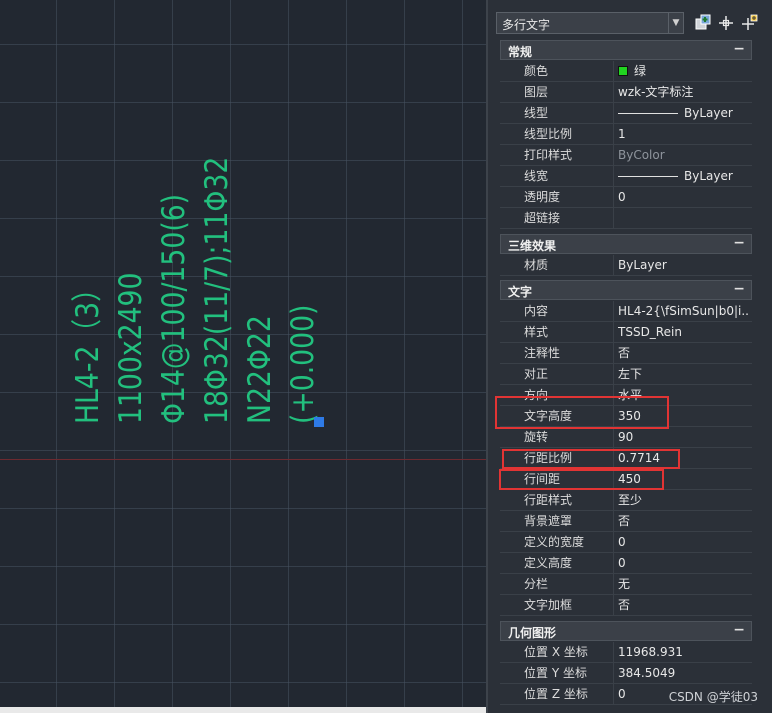  What do you see at coordinates (590, 23) in the screenshot?
I see `object-type-select: 多行文字 ▼` at bounding box center [590, 23].